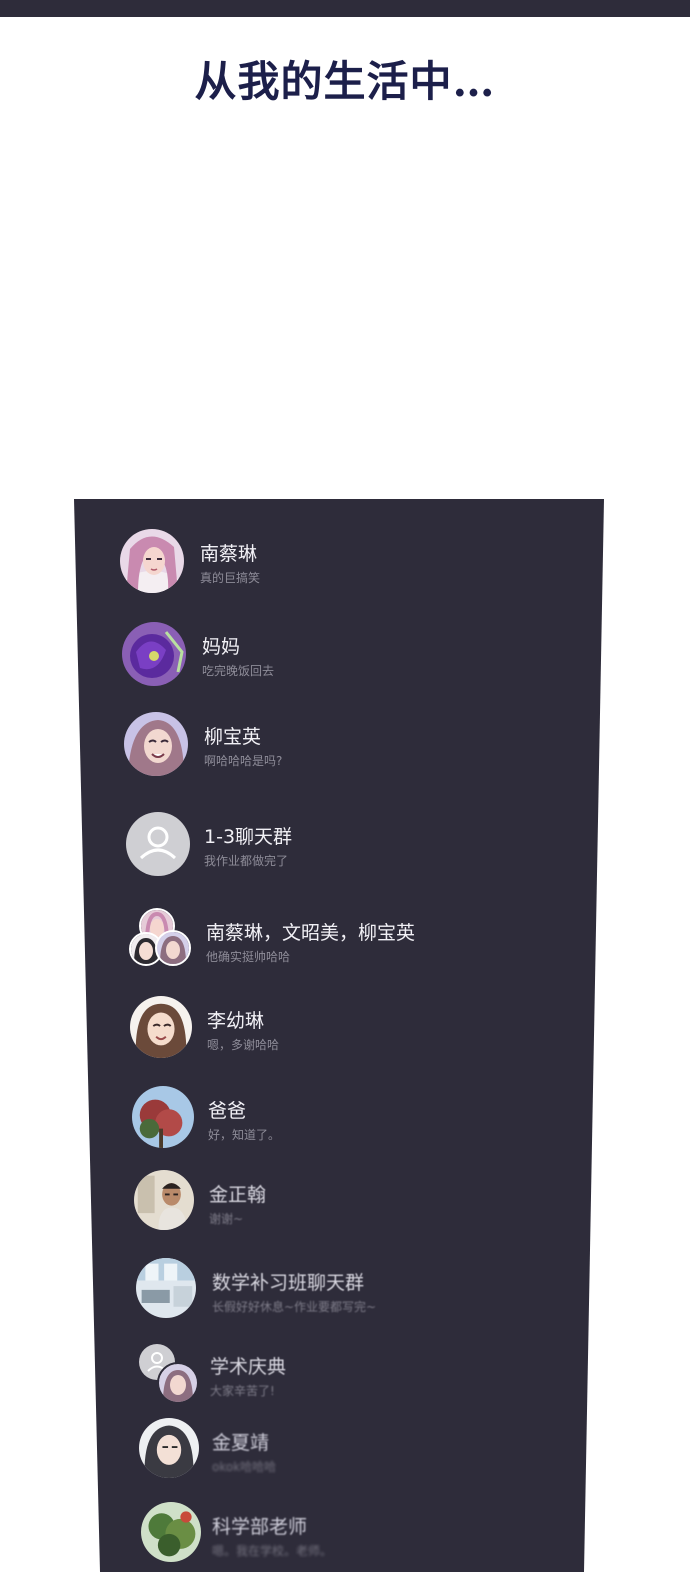 This screenshot has height=1572, width=690. Describe the element at coordinates (248, 957) in the screenshot. I see `chat-preview: 他确实挺帅哈哈` at that location.